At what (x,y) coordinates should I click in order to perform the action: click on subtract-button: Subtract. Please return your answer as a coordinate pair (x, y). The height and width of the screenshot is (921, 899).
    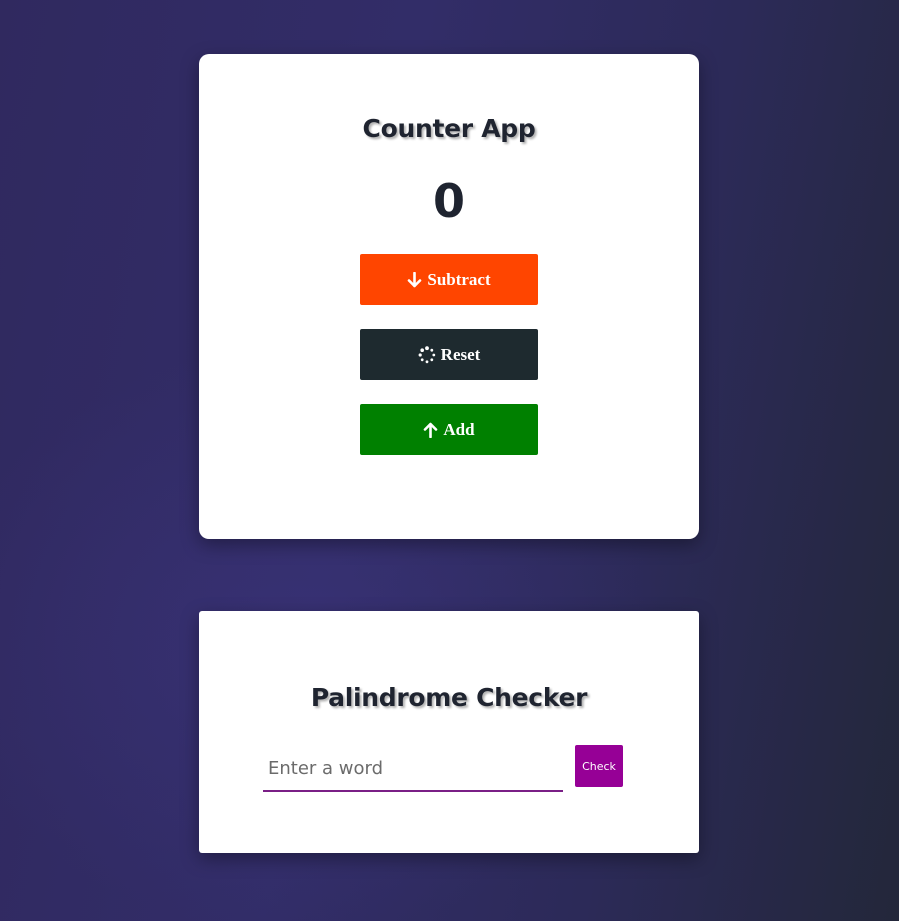
    Looking at the image, I should click on (449, 279).